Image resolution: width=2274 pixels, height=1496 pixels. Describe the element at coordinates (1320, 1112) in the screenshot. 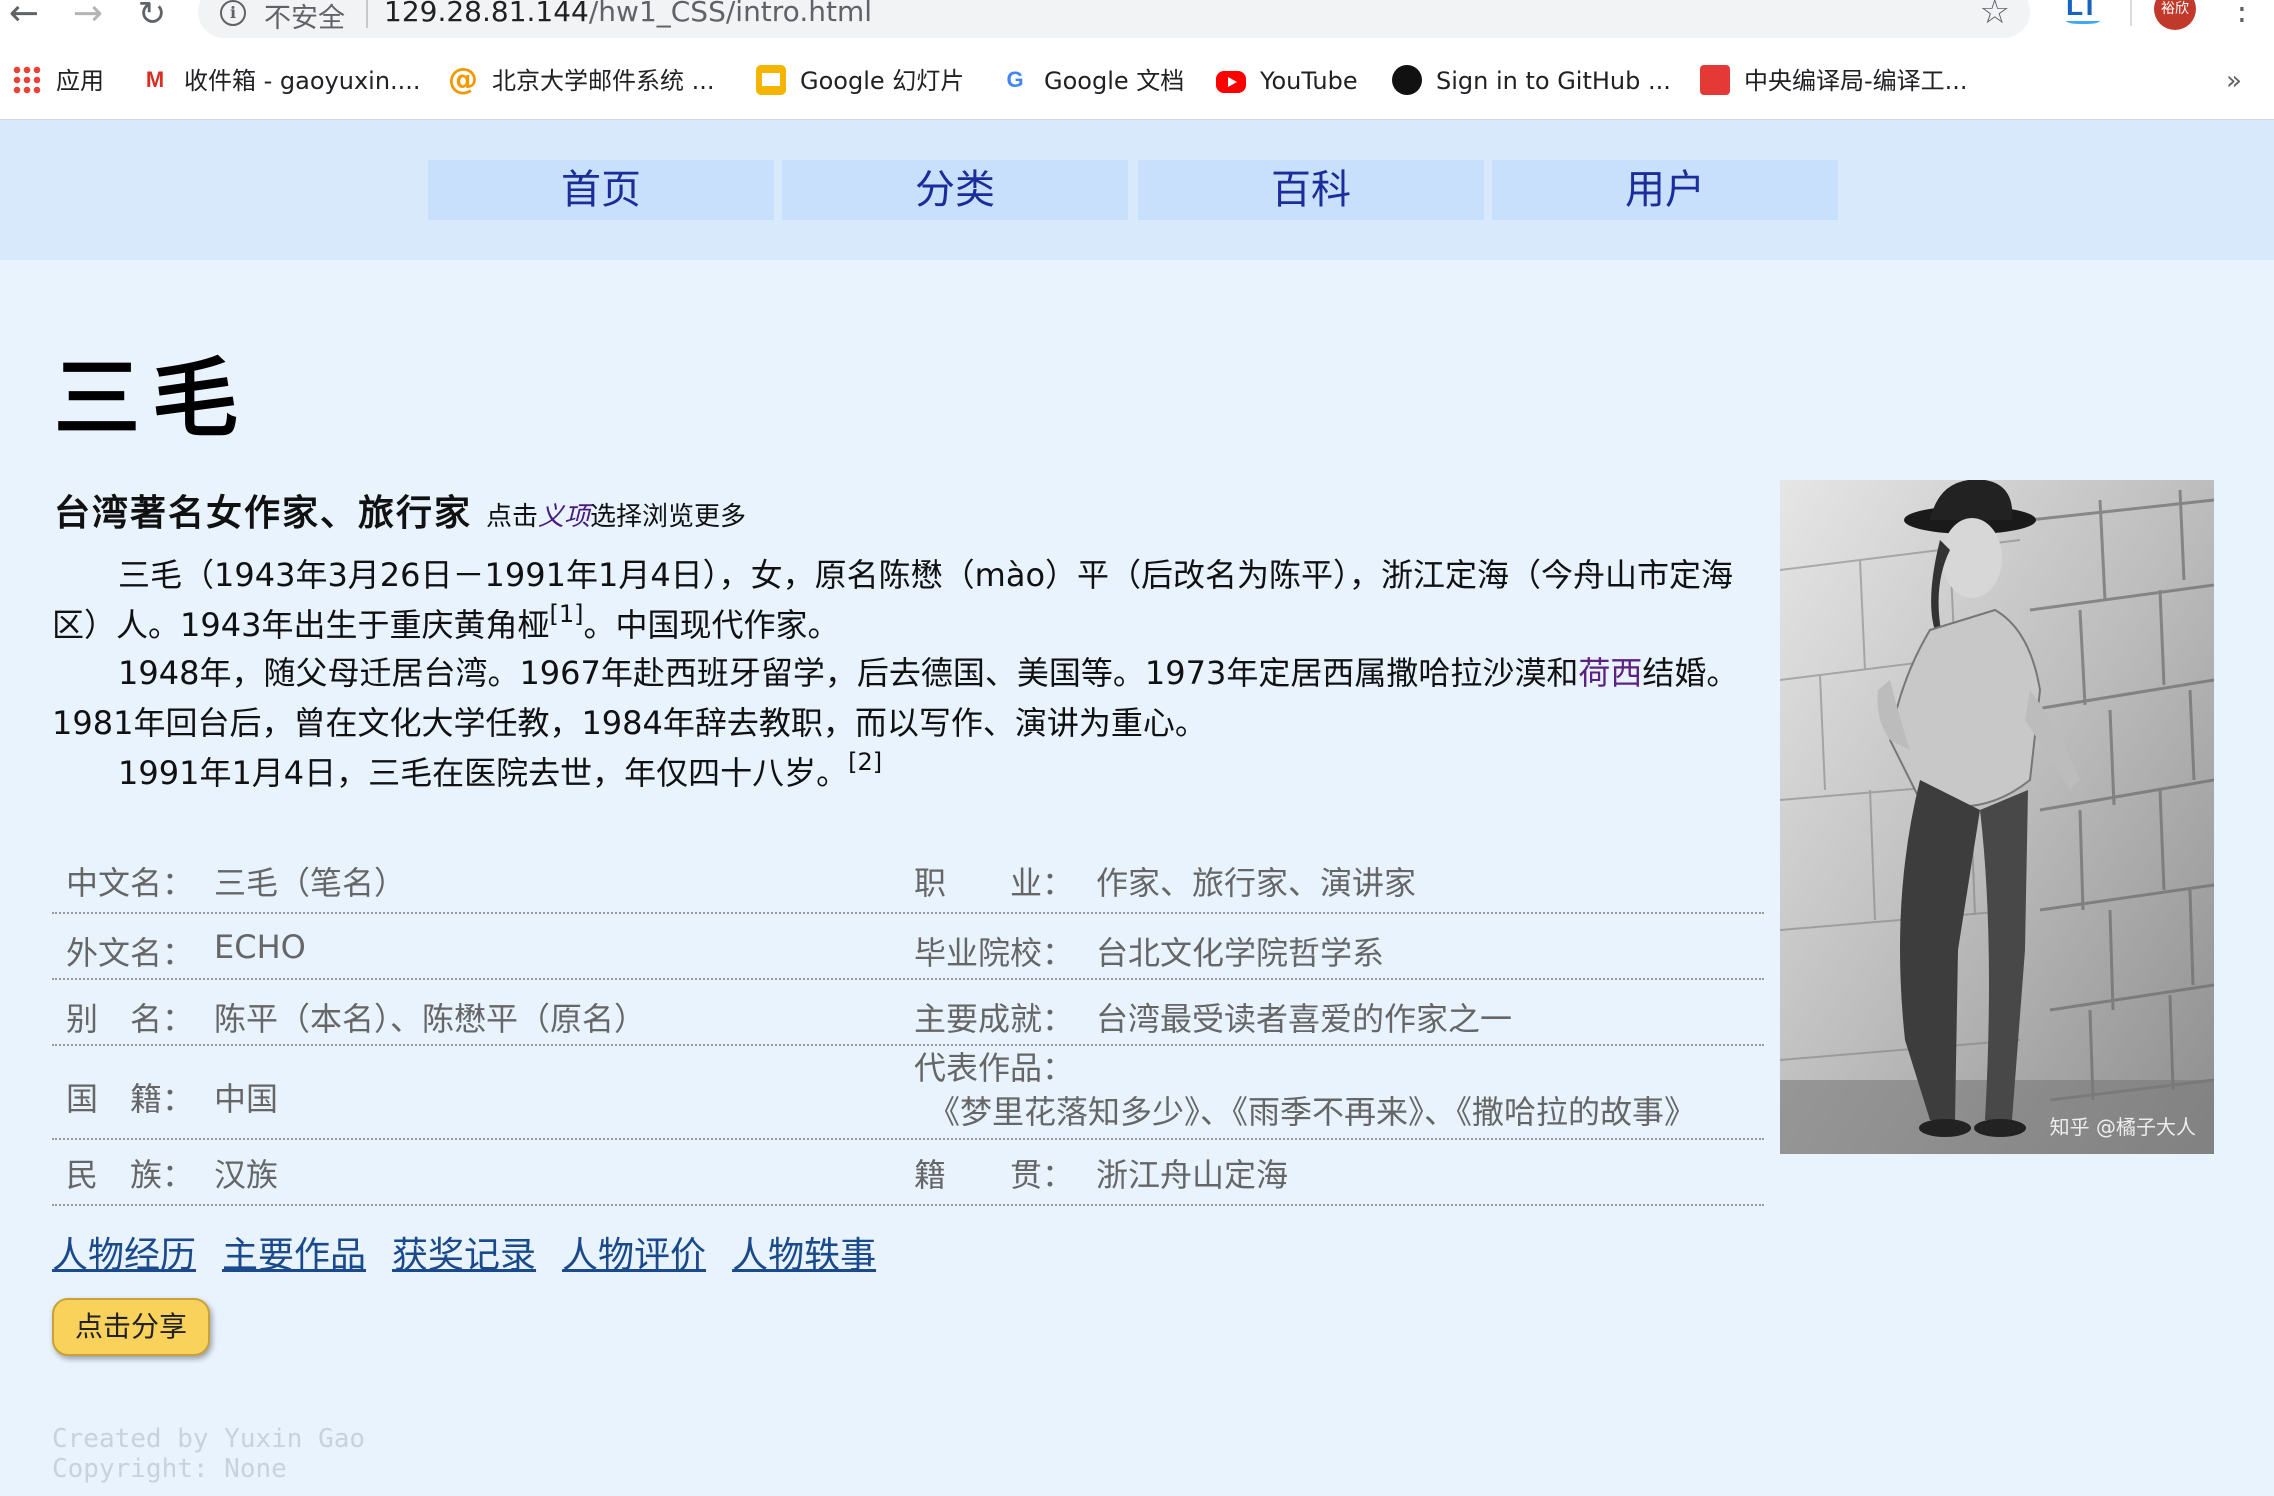

I see `info-value: 《梦里花落知多少》、《雨季不再来》、《撒哈拉的故事》` at that location.